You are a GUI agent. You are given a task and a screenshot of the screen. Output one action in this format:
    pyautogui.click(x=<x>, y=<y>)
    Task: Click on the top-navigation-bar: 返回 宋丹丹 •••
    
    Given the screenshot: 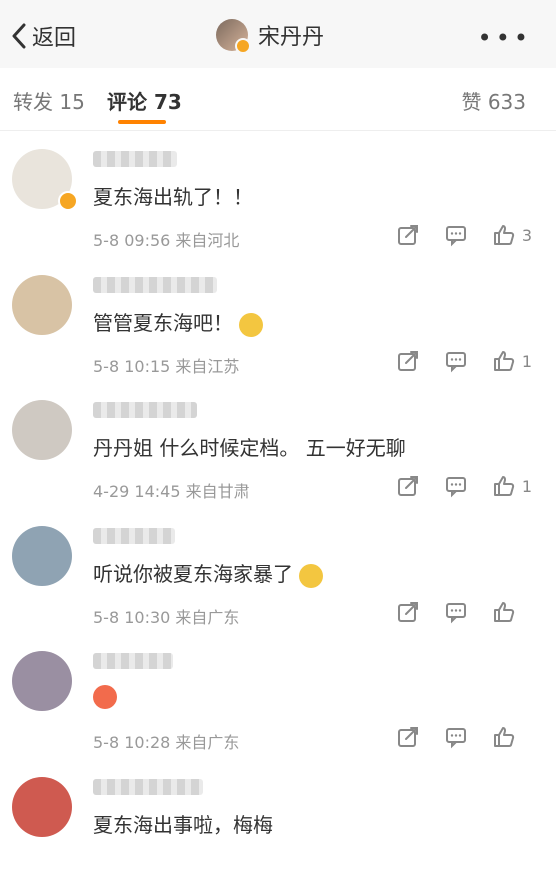 What is the action you would take?
    pyautogui.click(x=278, y=34)
    